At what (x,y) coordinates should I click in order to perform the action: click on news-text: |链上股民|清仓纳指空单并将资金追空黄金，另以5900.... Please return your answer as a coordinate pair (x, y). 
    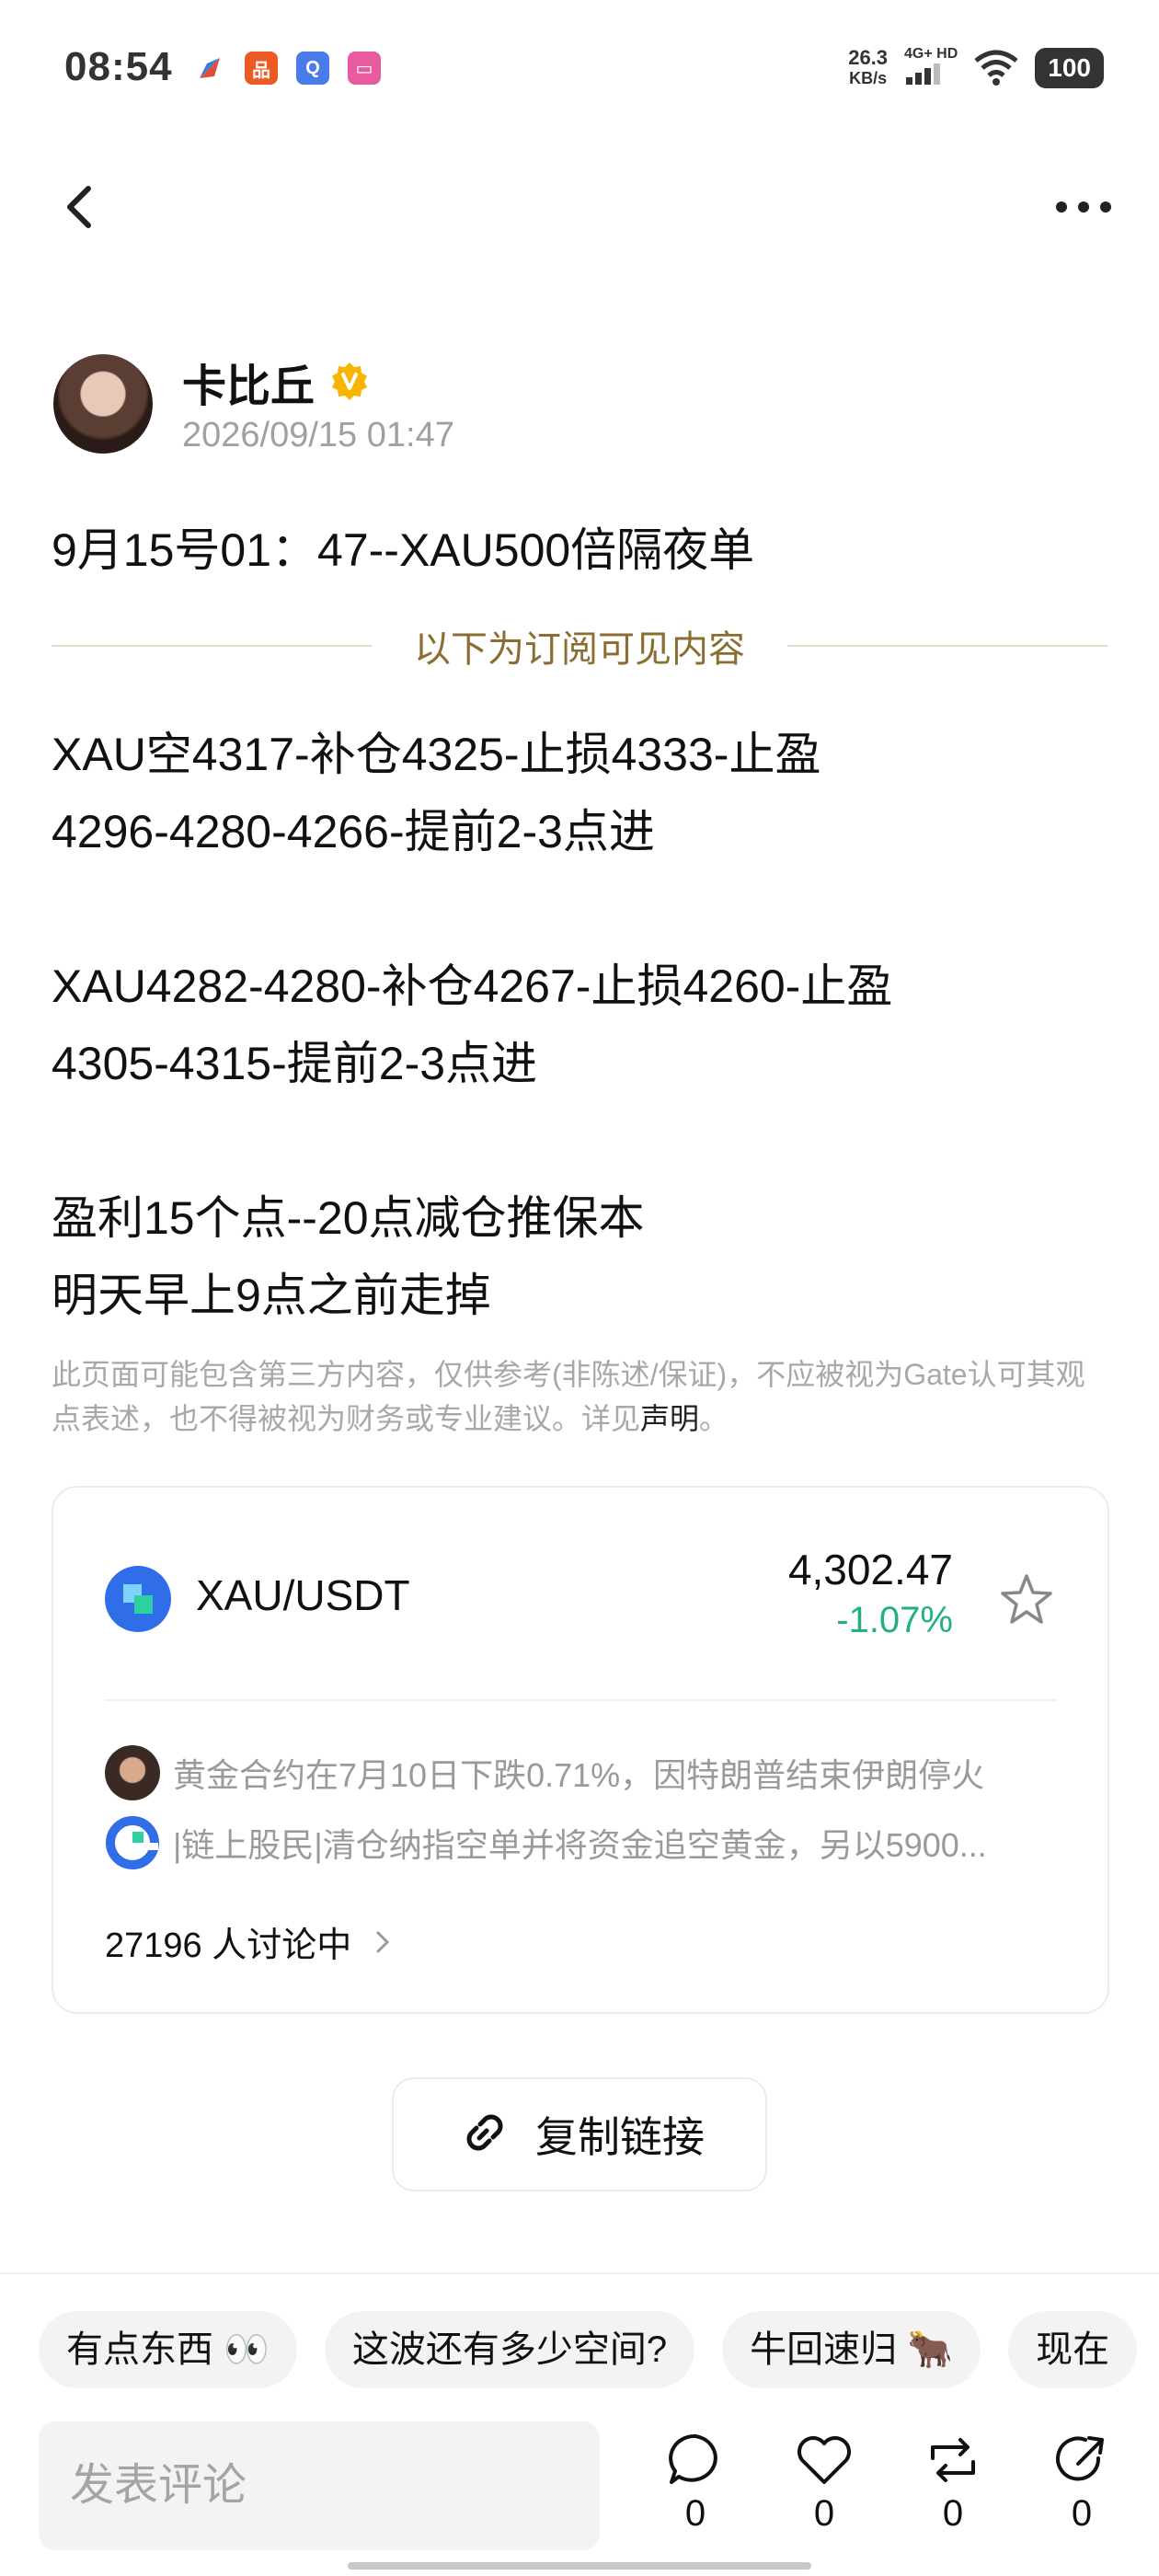
    Looking at the image, I should click on (580, 1845).